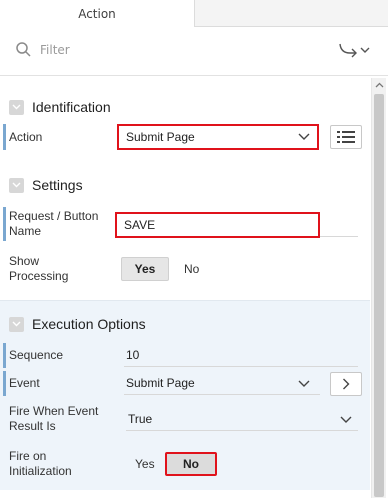  I want to click on show-processing-label: Show Processing, so click(38, 269).